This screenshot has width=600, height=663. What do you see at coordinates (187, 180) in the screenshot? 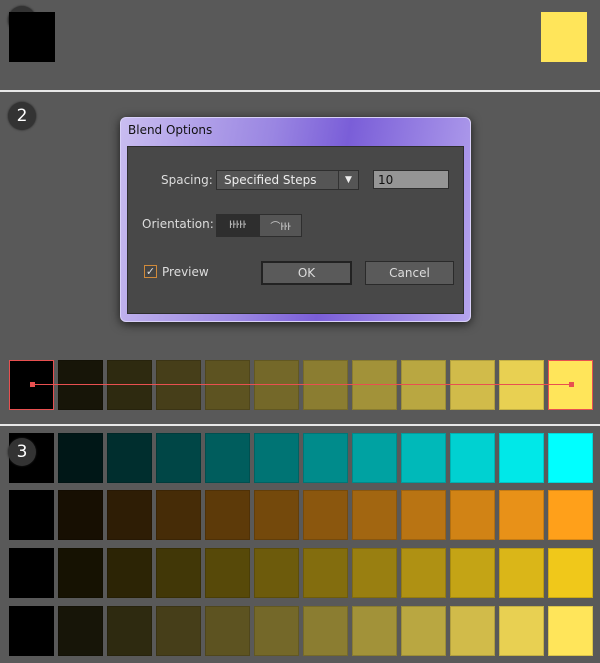
I see `spacing-label: Spacing:` at bounding box center [187, 180].